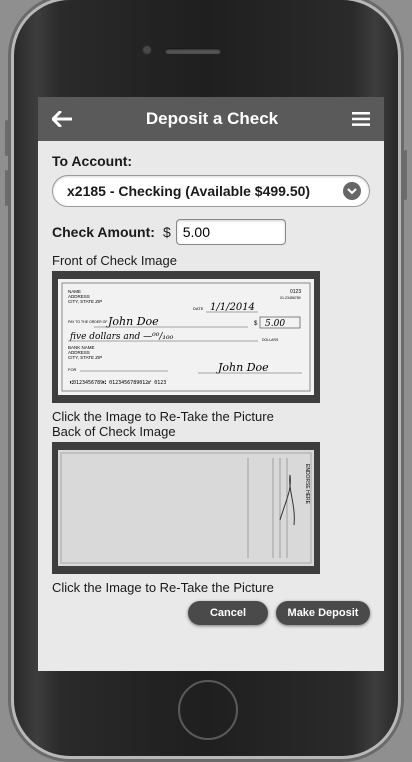  Describe the element at coordinates (242, 367) in the screenshot. I see `check-signature: John Doe` at that location.